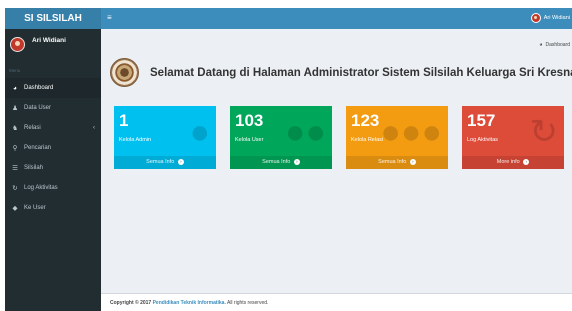  I want to click on user-panel-name: Ari Widiani, so click(49, 40).